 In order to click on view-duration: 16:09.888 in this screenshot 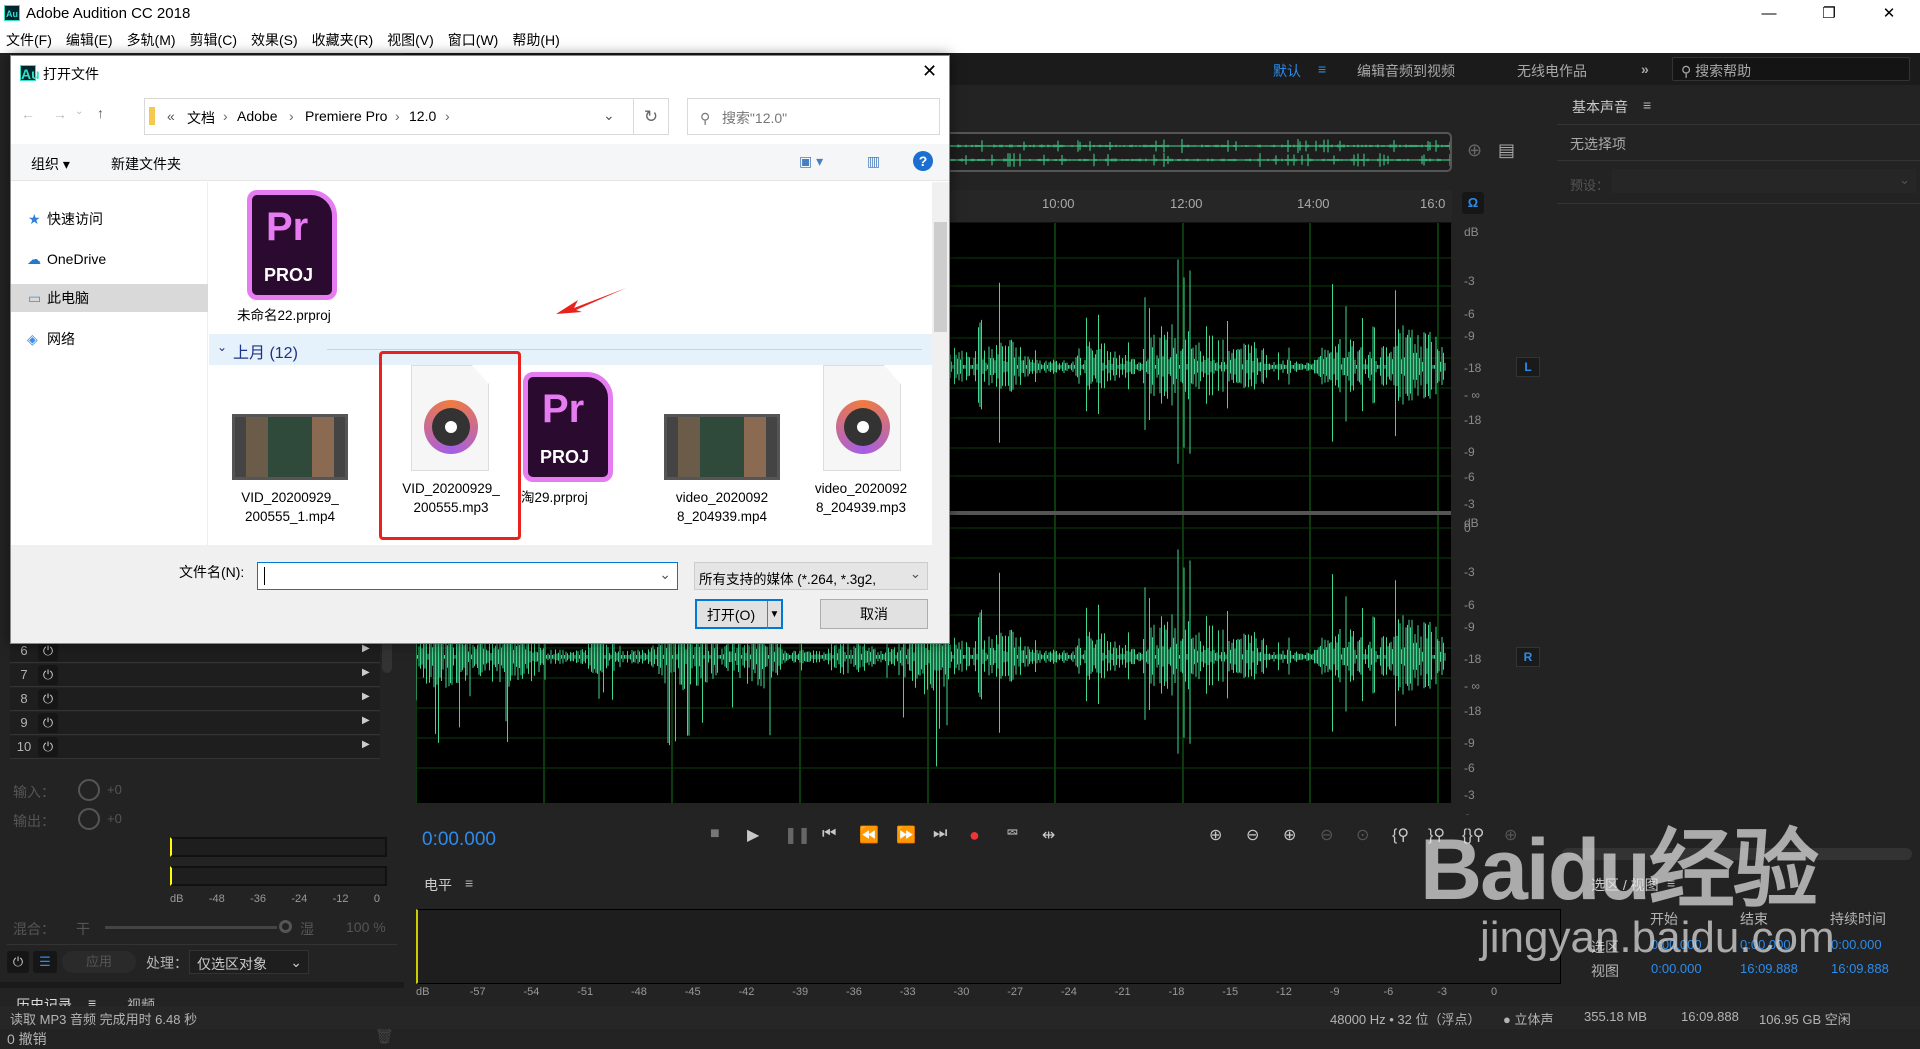, I will do `click(1860, 968)`.